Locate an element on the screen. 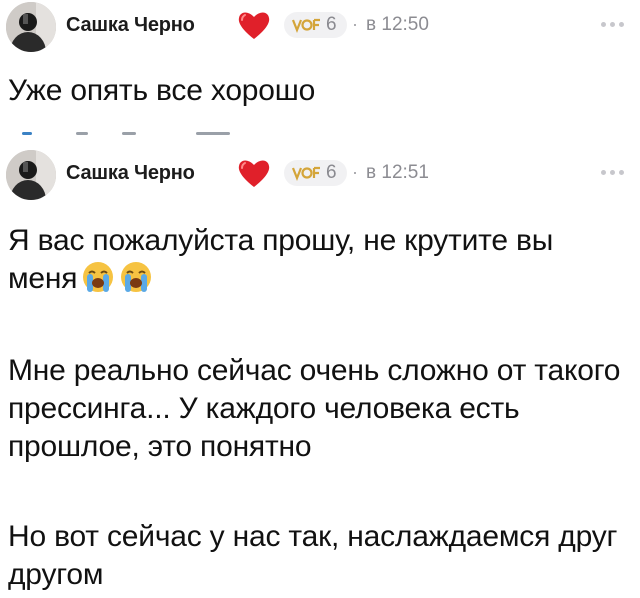 The width and height of the screenshot is (640, 598). reaction-bar-cut is located at coordinates (150, 130).